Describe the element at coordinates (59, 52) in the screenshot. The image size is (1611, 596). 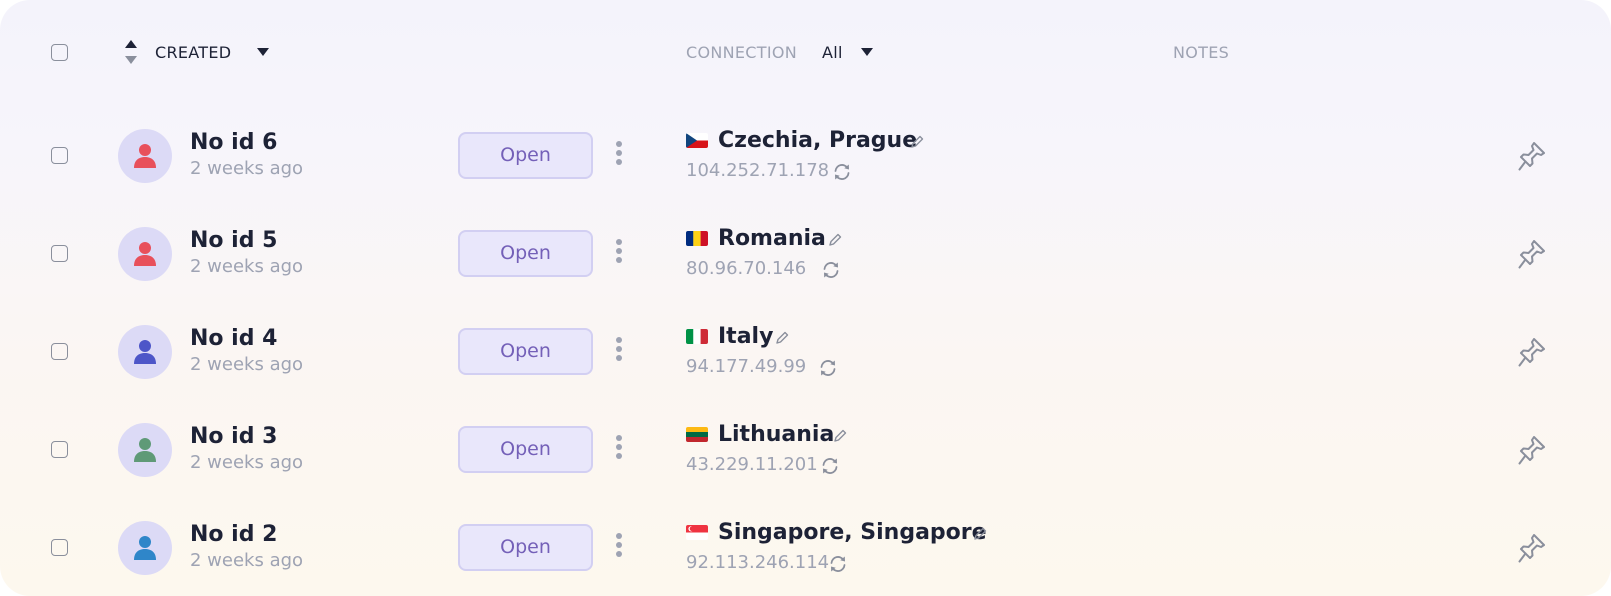
I see `select-all-checkbox` at that location.